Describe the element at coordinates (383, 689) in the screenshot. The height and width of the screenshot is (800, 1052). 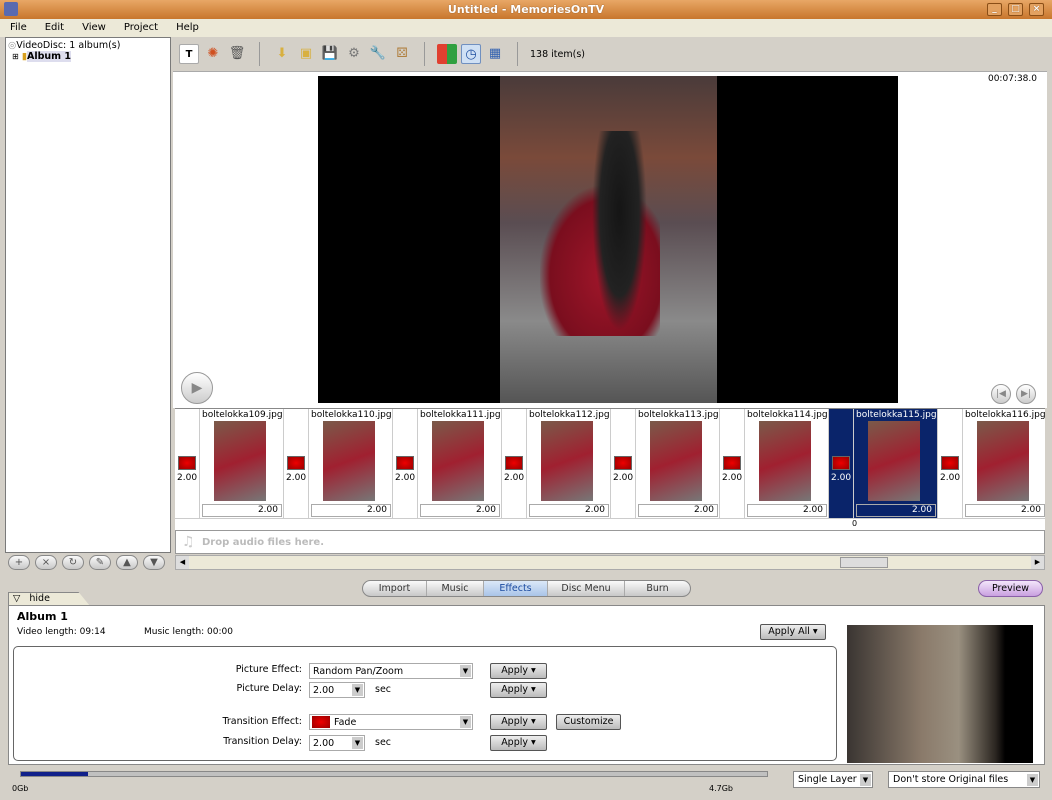
I see `sec-label: sec` at that location.